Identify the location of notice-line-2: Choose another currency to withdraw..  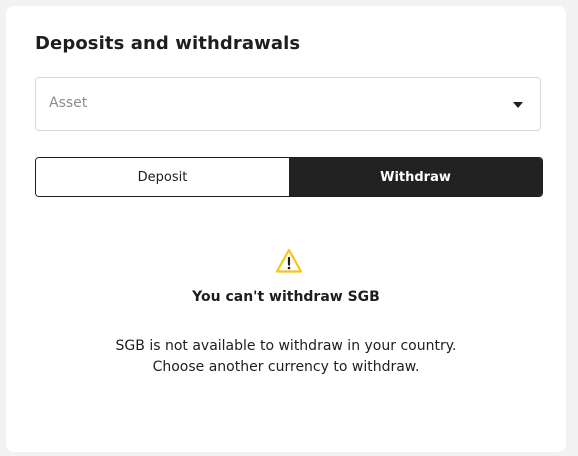
(286, 367).